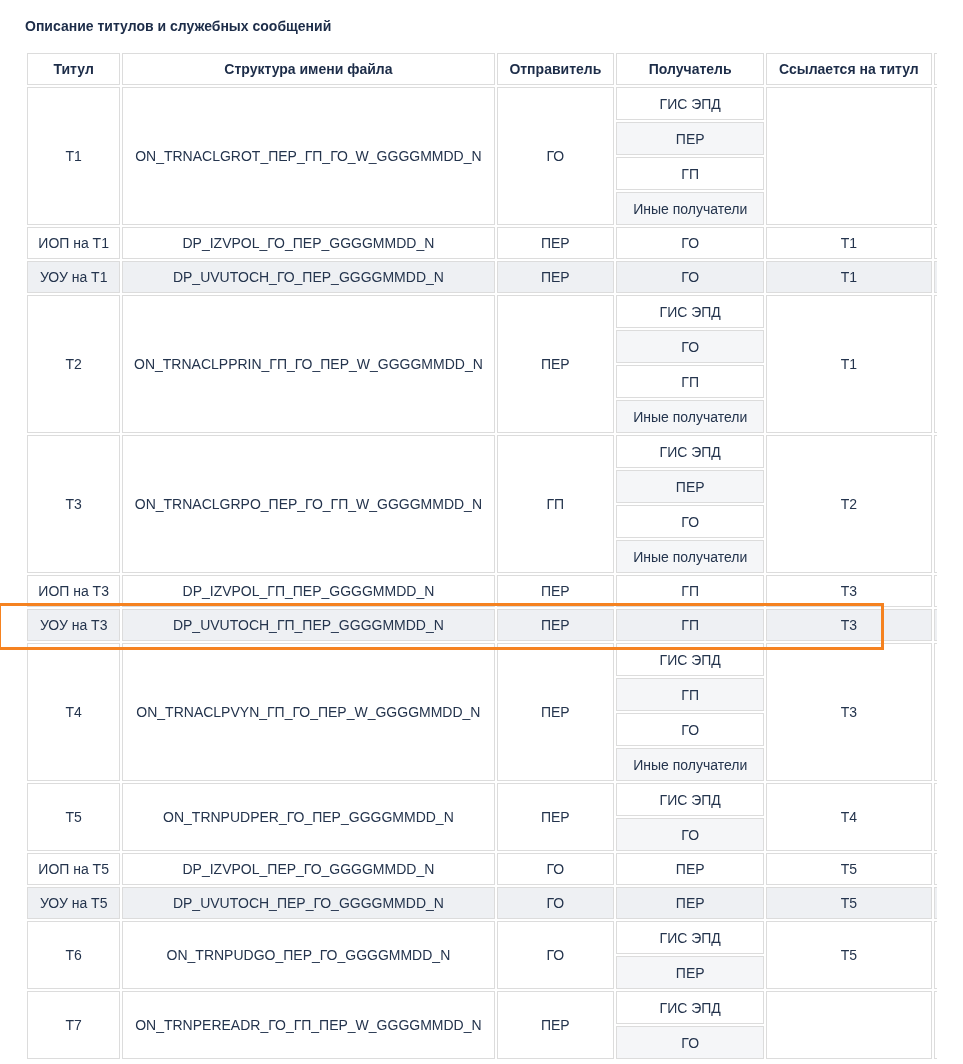 This screenshot has height=1064, width=963. Describe the element at coordinates (308, 69) in the screenshot. I see `column-header: Структура имени файла` at that location.